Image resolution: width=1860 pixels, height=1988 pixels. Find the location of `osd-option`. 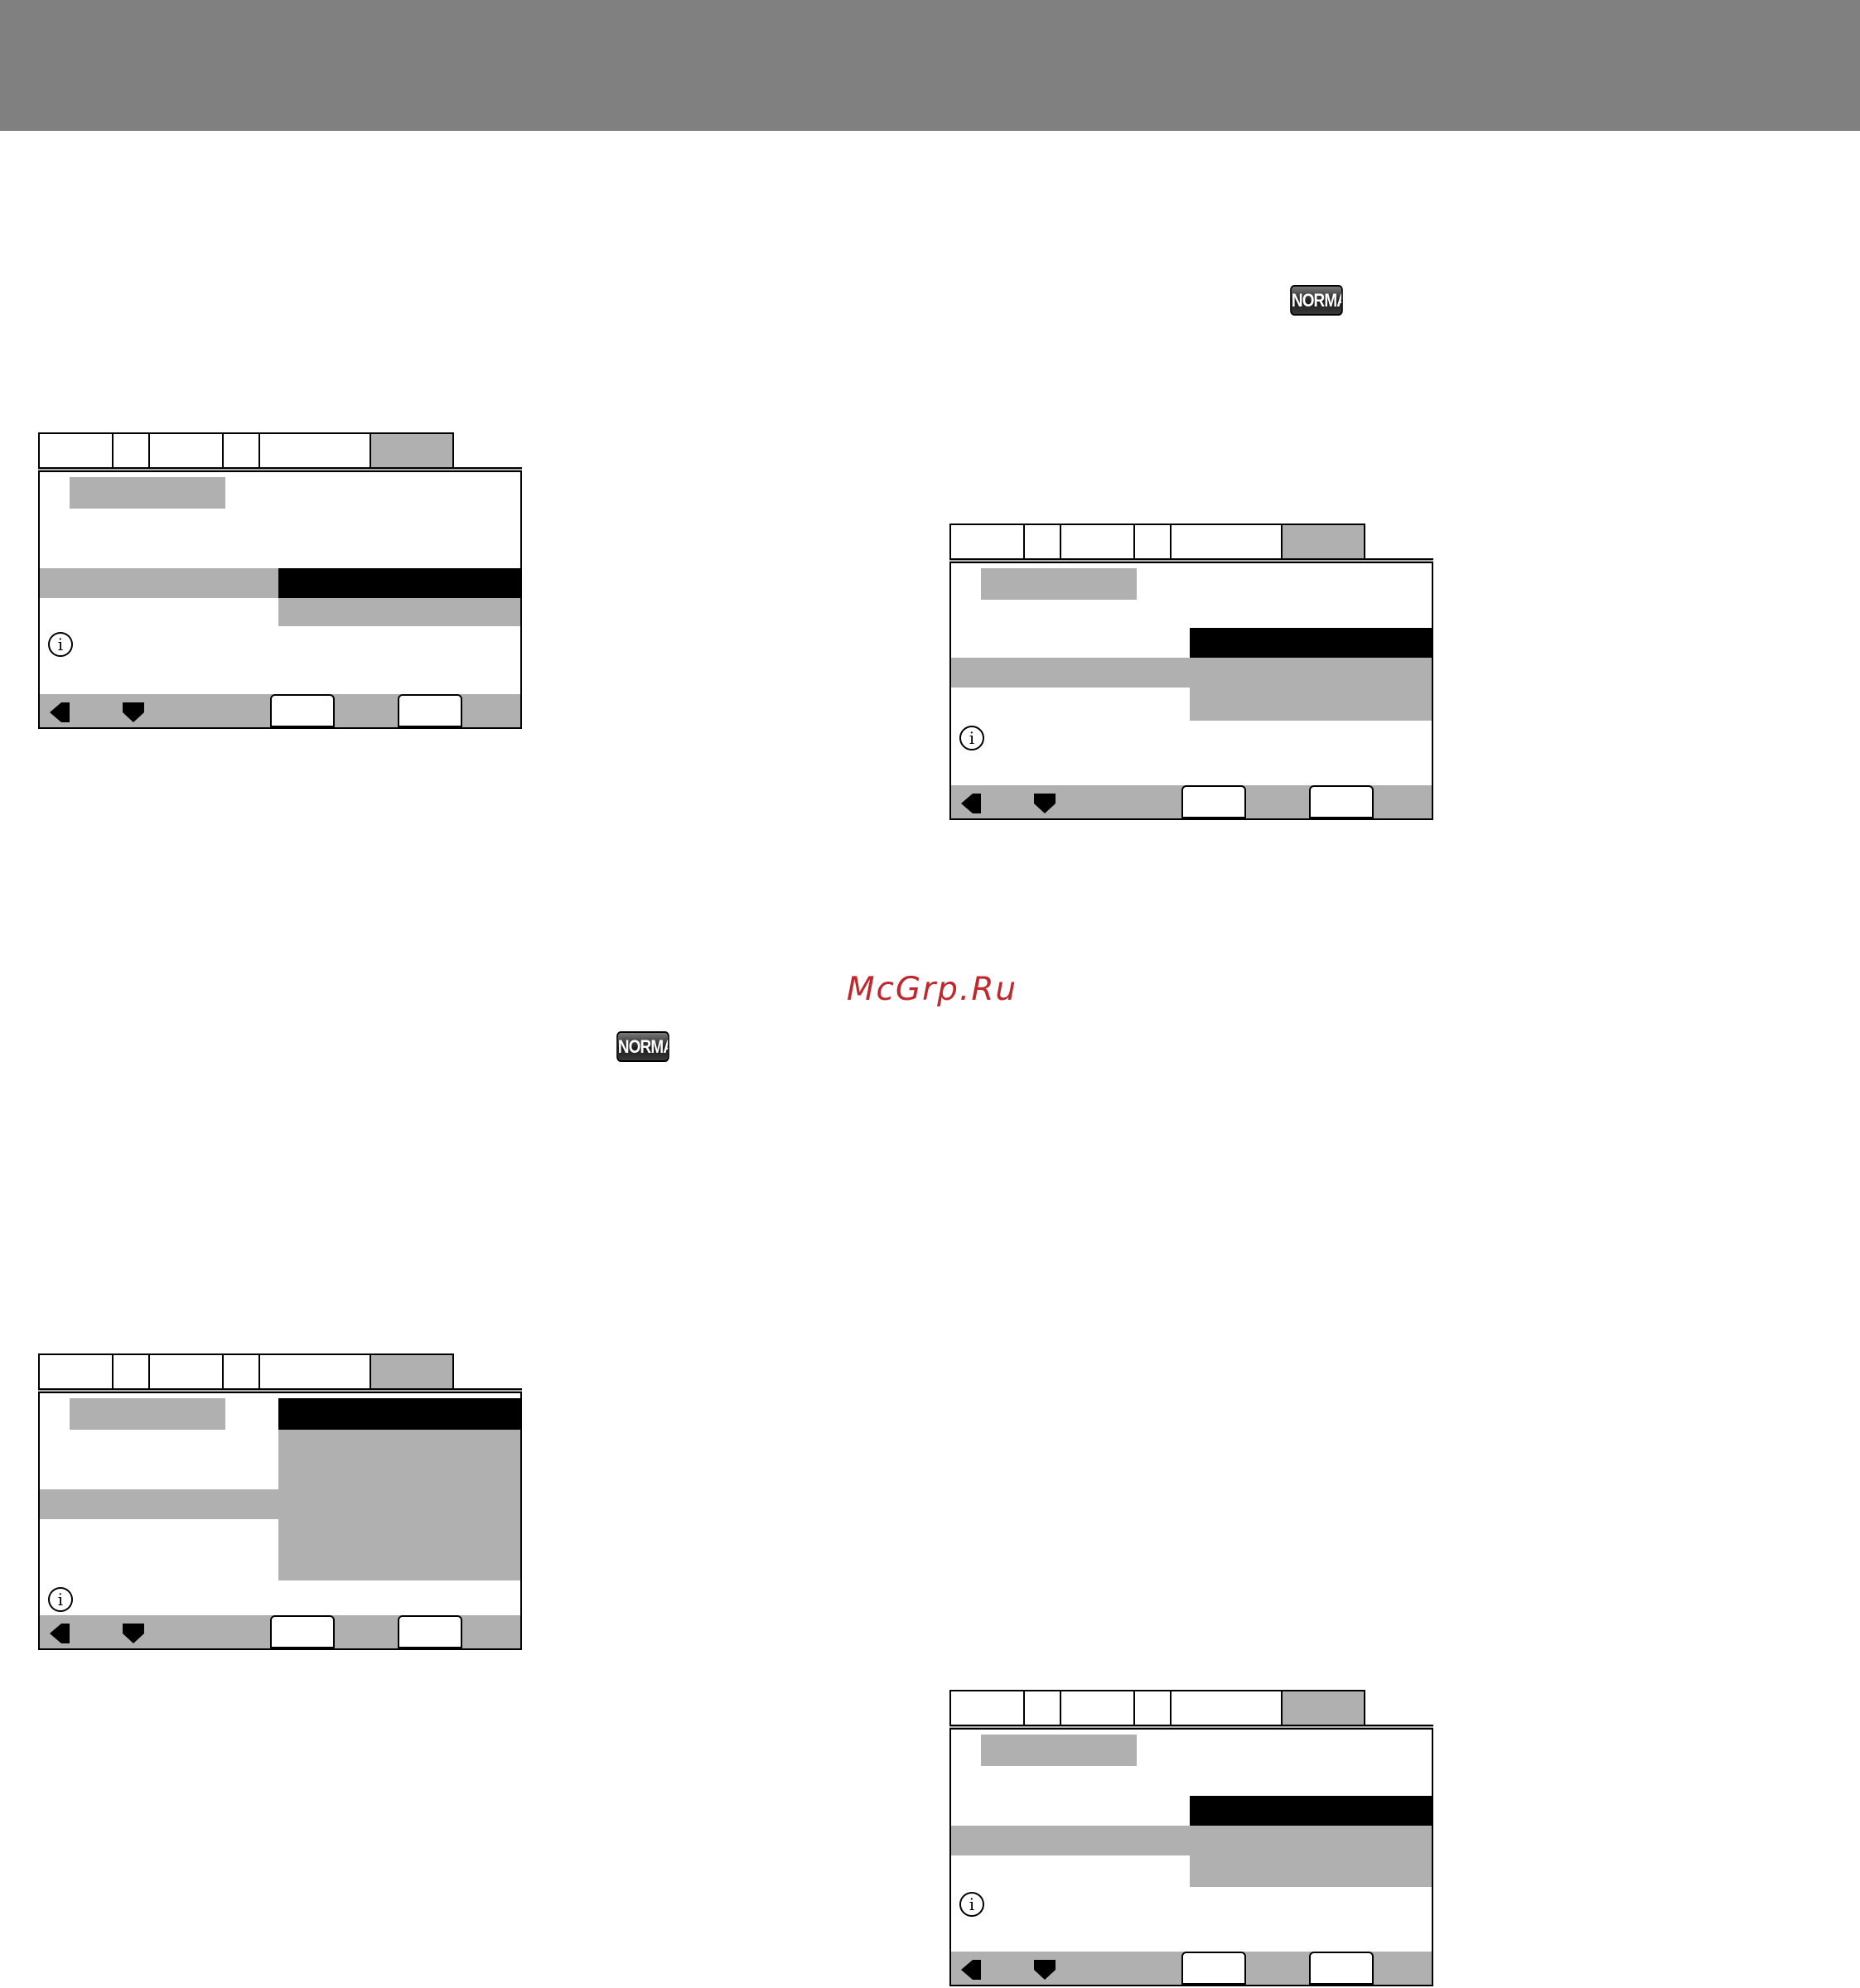

osd-option is located at coordinates (399, 612).